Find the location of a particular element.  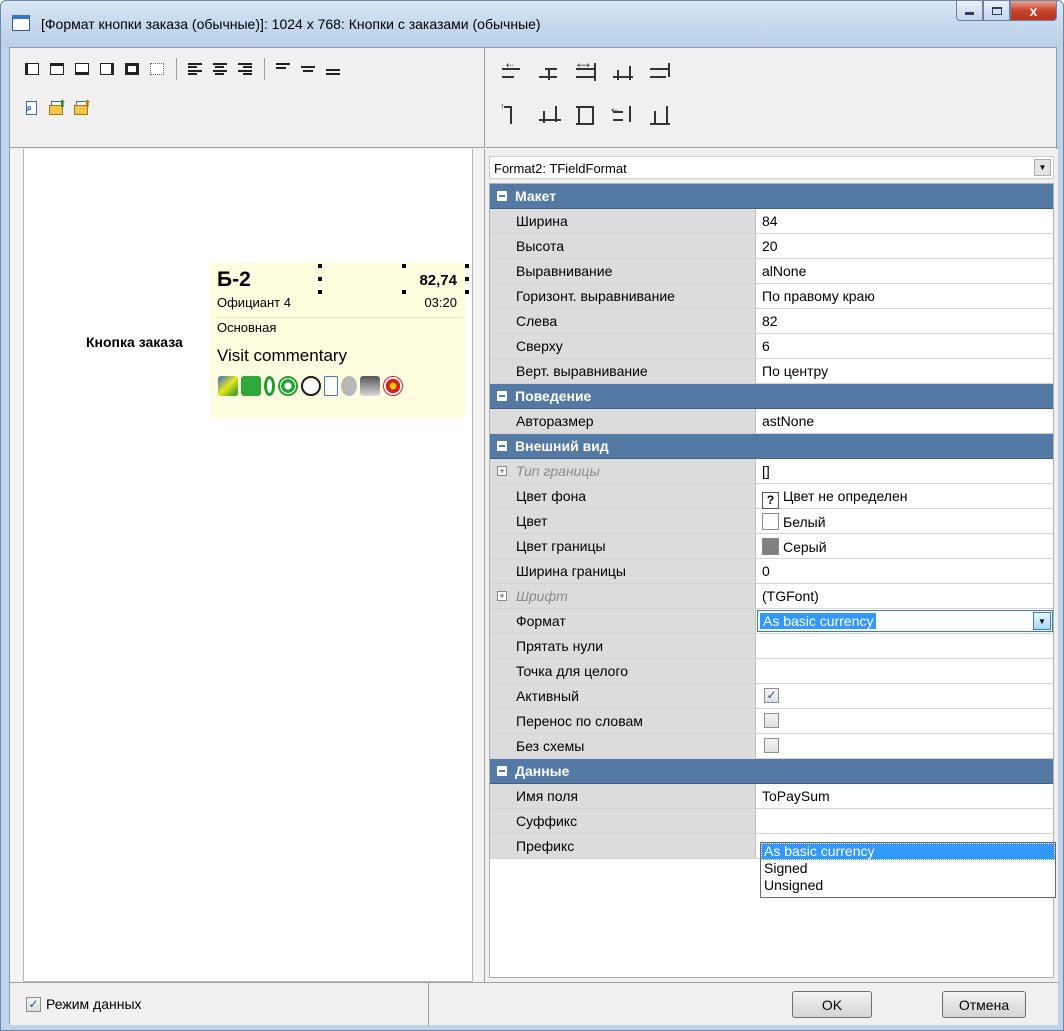

order-time: 03:20 is located at coordinates (440, 302).